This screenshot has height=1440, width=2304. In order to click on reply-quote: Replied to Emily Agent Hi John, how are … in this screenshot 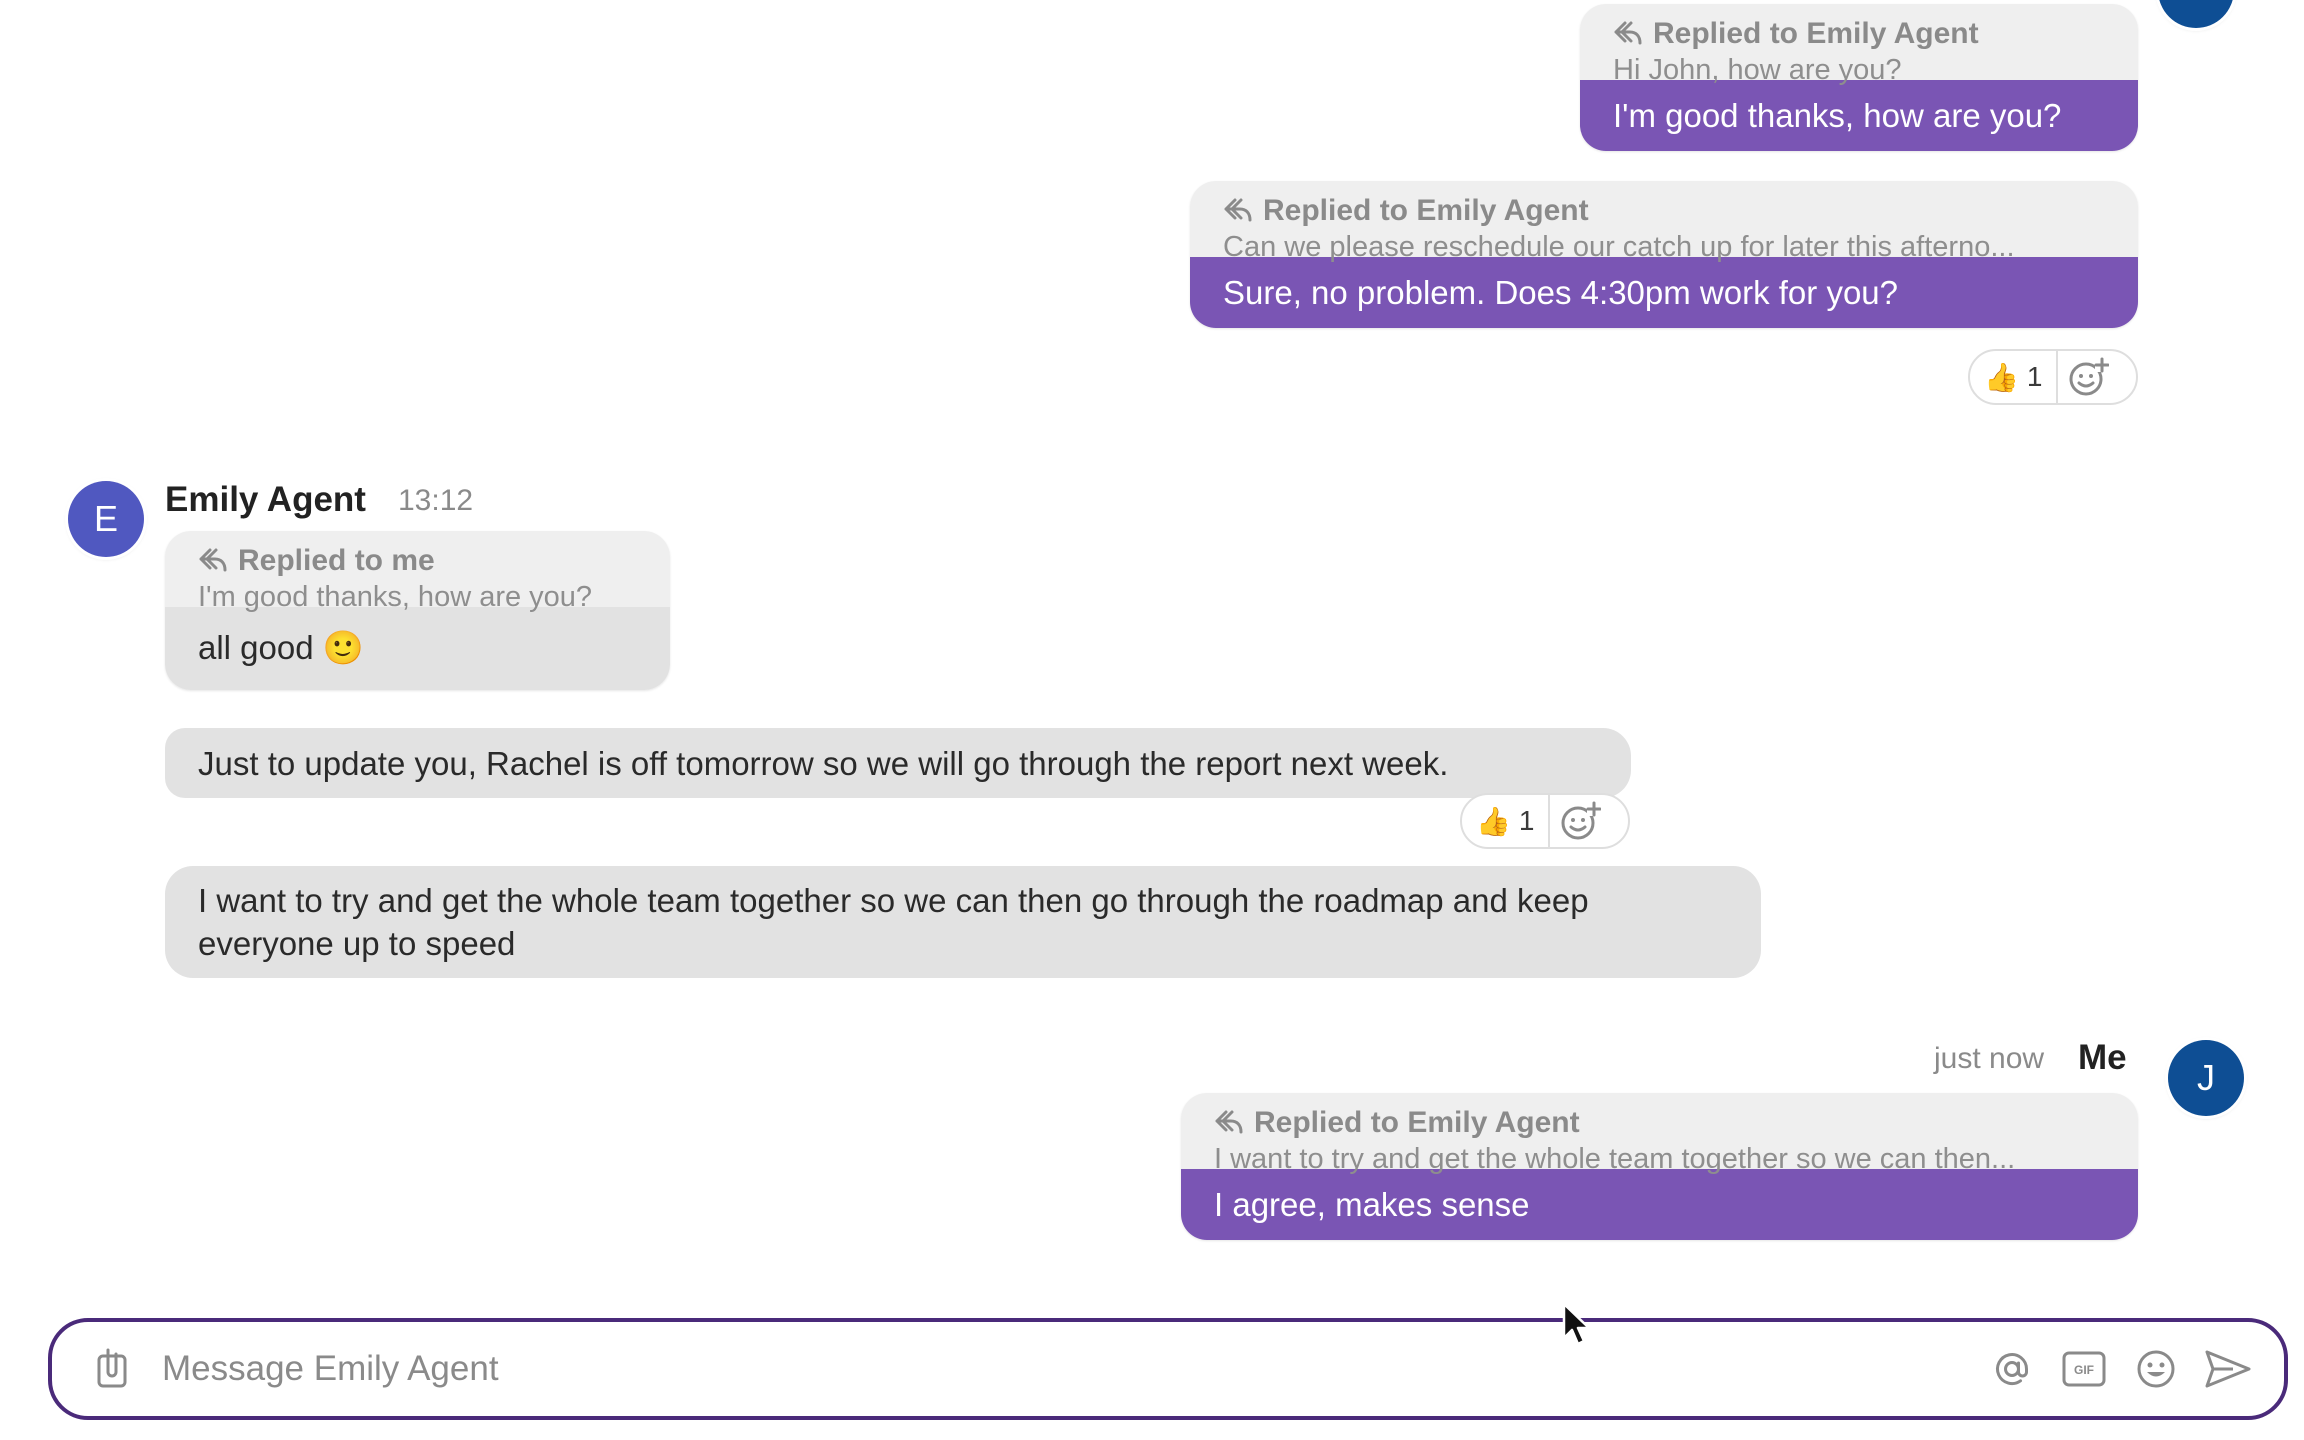, I will do `click(1859, 45)`.